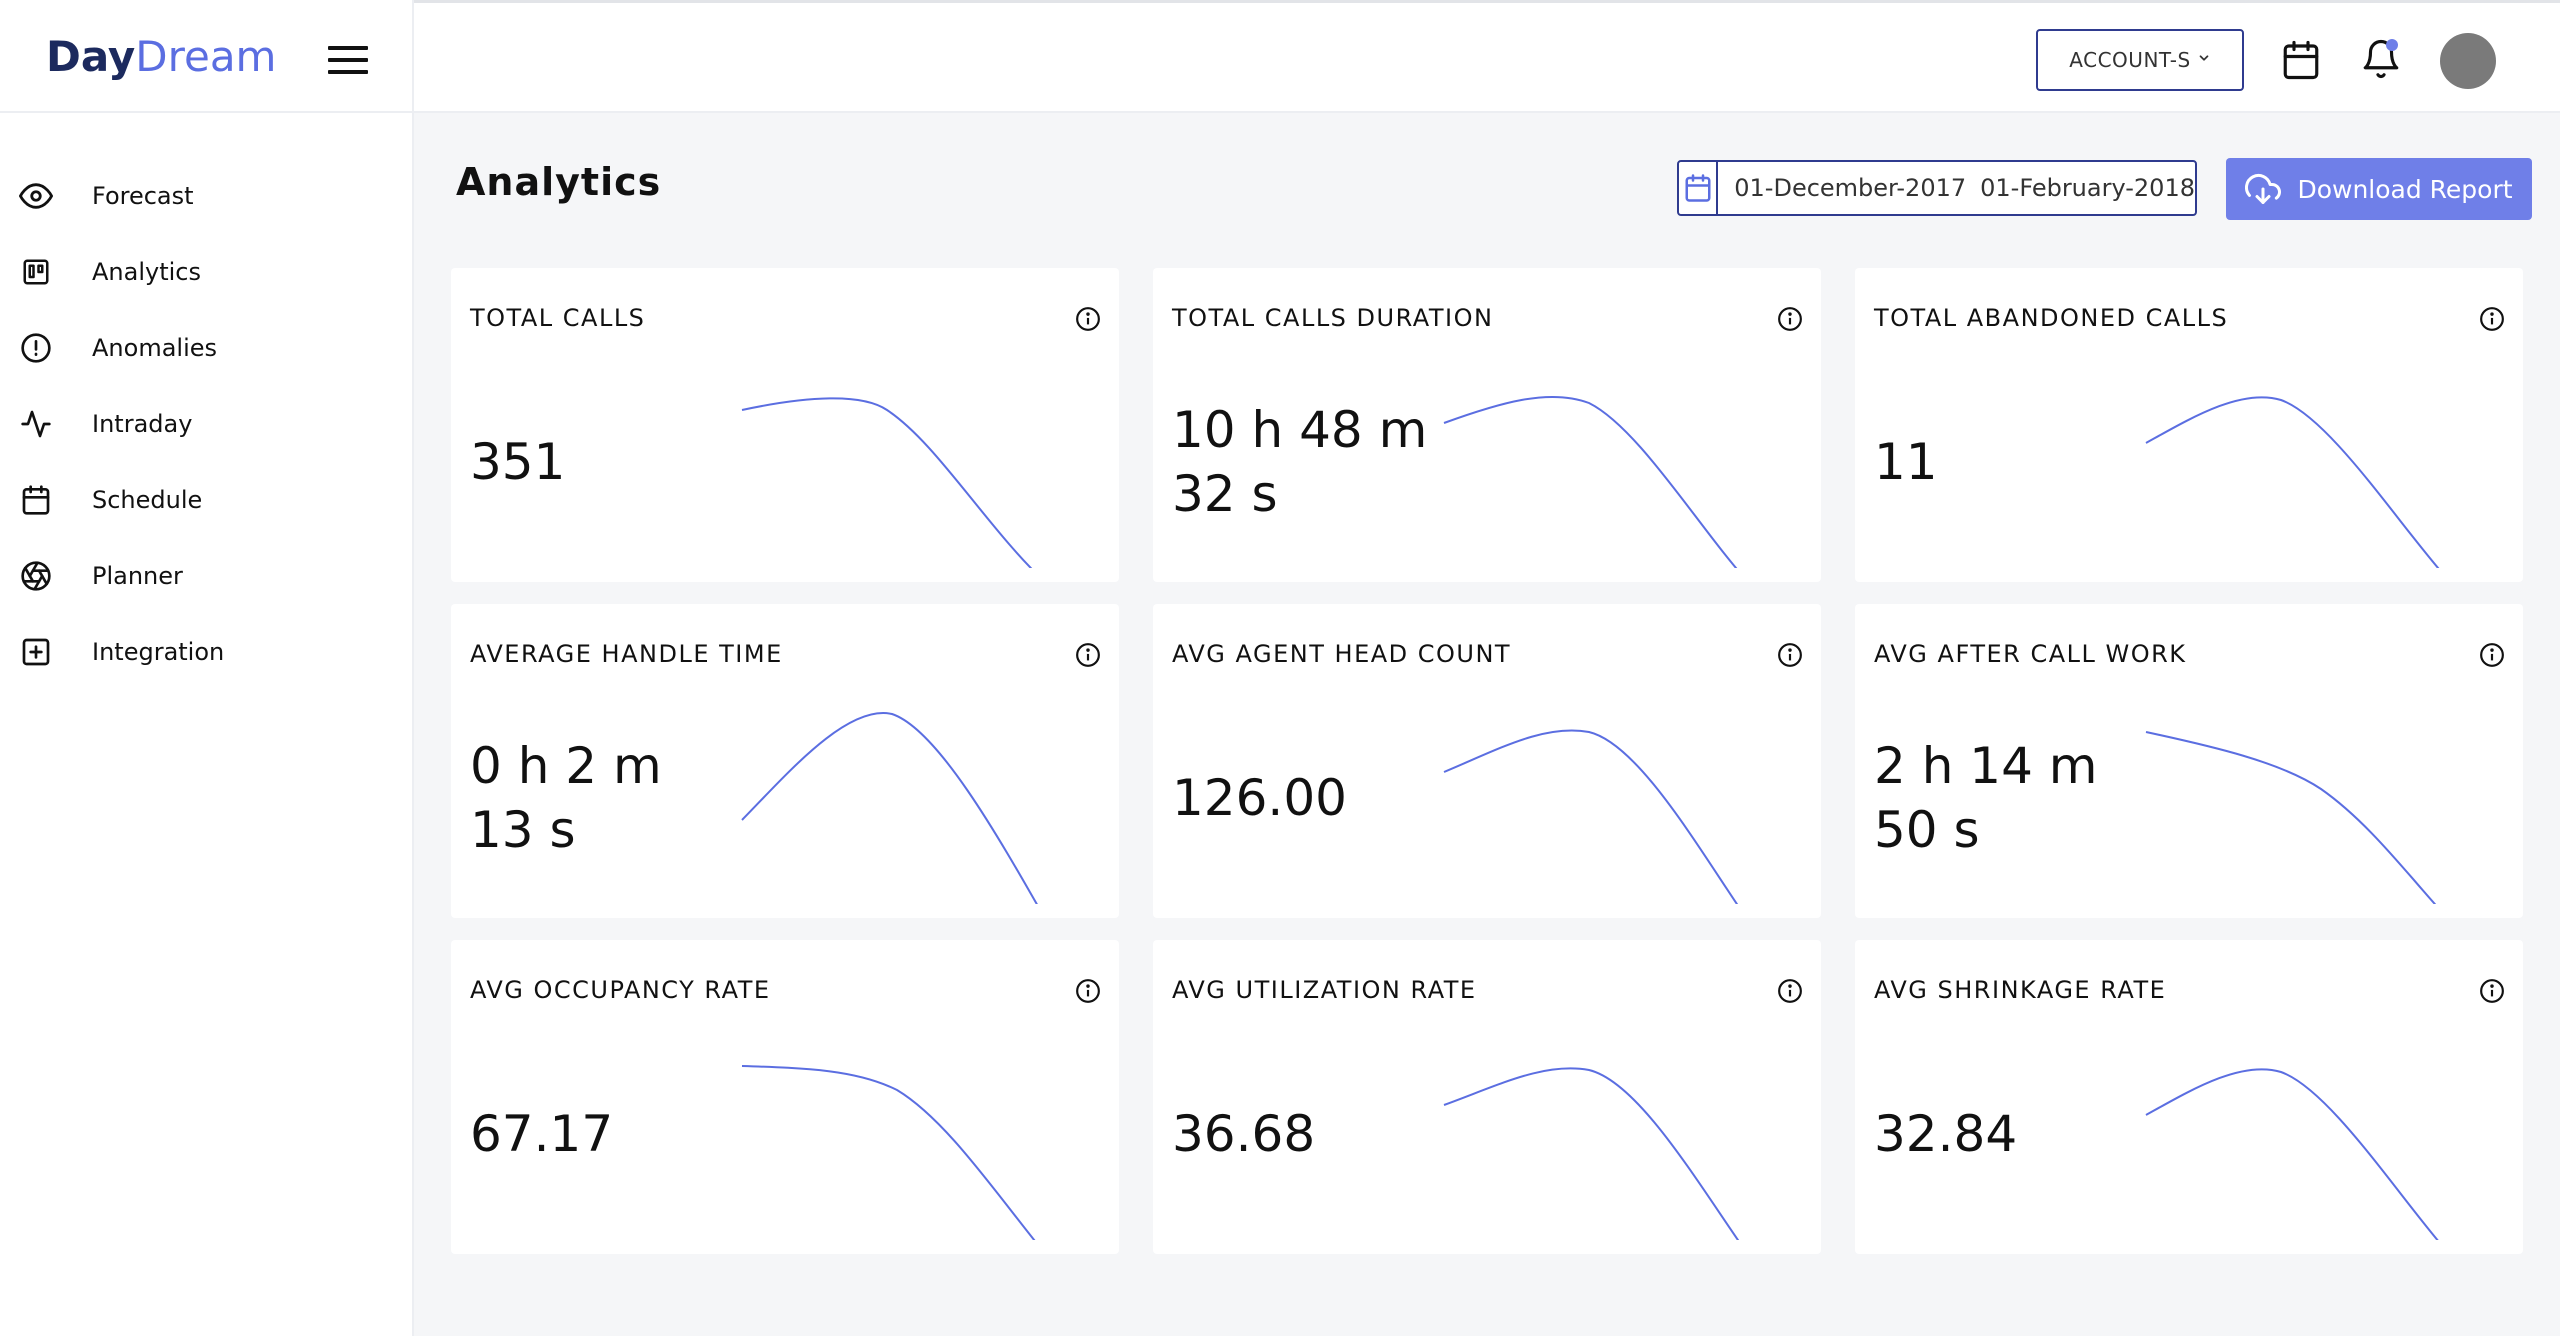 The height and width of the screenshot is (1336, 2560). What do you see at coordinates (1244, 1134) in the screenshot?
I see `card-value: 36.68` at bounding box center [1244, 1134].